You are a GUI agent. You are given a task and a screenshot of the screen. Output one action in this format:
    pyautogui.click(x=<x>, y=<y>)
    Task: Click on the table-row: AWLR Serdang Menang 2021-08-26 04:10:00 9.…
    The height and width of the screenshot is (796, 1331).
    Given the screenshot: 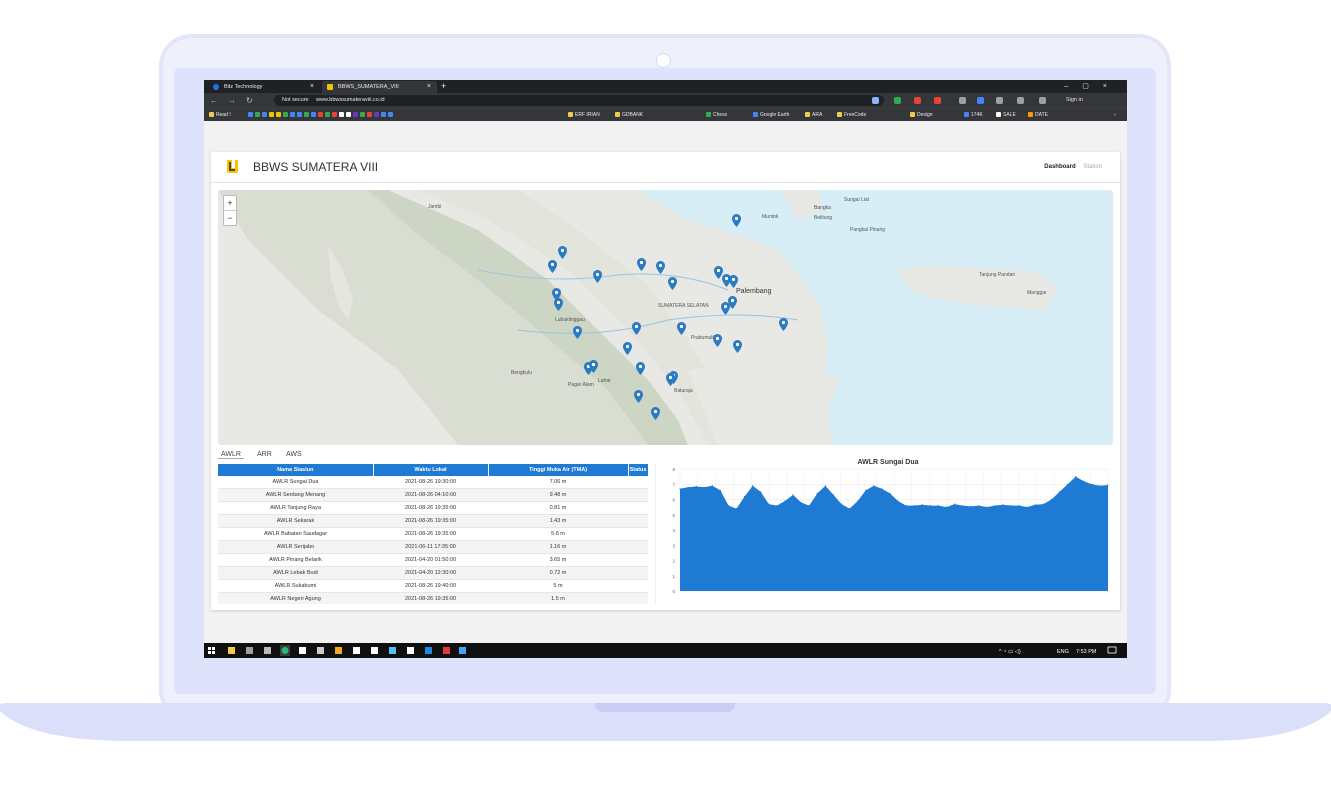 What is the action you would take?
    pyautogui.click(x=433, y=495)
    